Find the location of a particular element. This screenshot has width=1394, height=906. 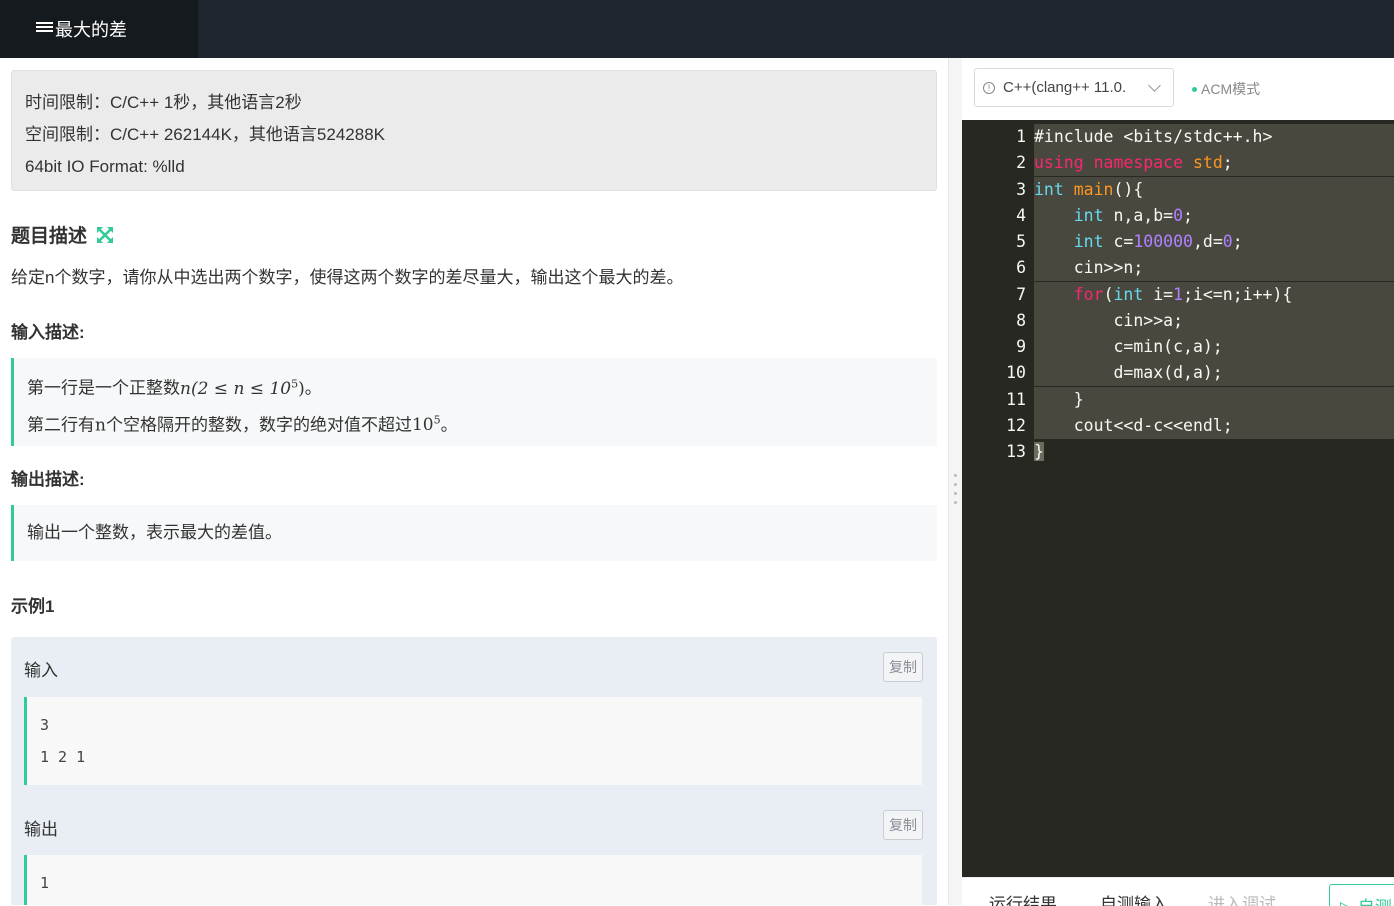

example-input-box: 3 1 2 1 is located at coordinates (473, 741).